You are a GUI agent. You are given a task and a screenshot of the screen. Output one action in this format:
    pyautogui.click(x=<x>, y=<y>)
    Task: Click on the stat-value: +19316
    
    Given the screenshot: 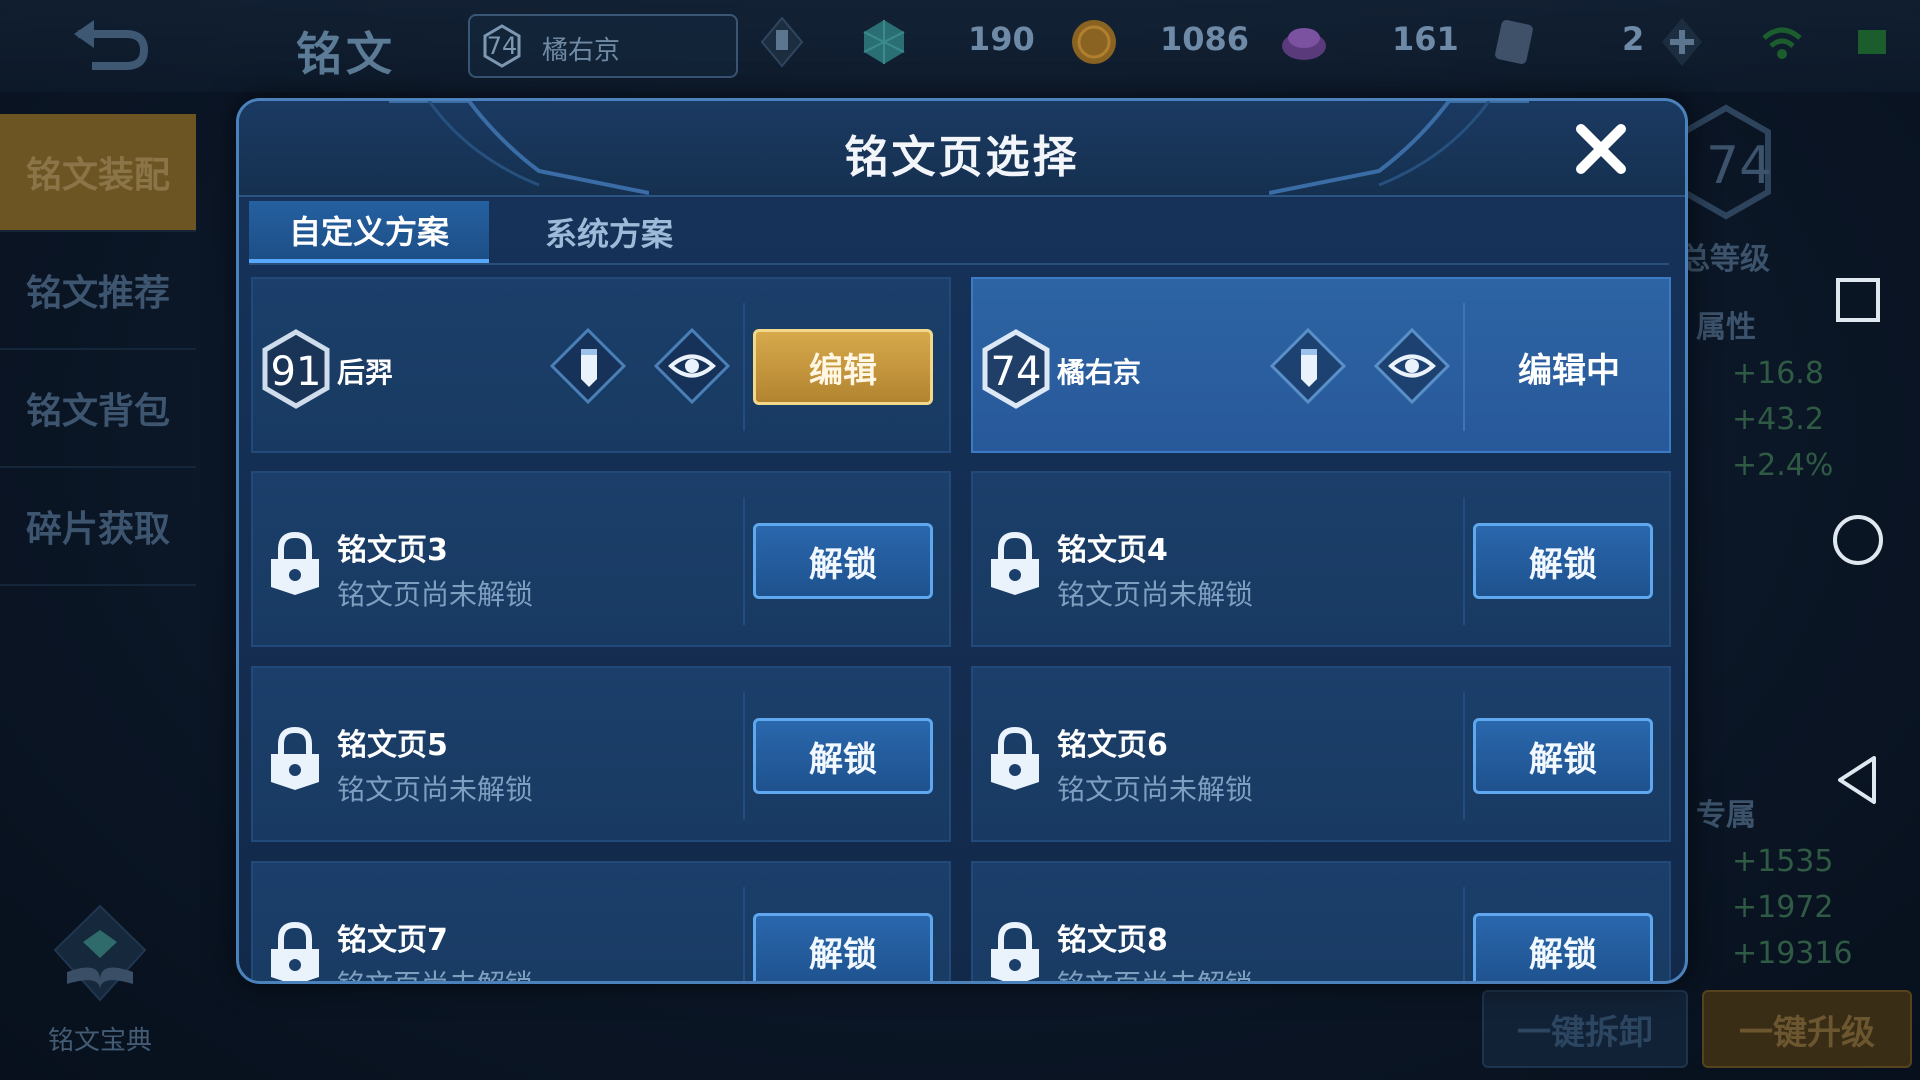 What is the action you would take?
    pyautogui.click(x=1792, y=953)
    